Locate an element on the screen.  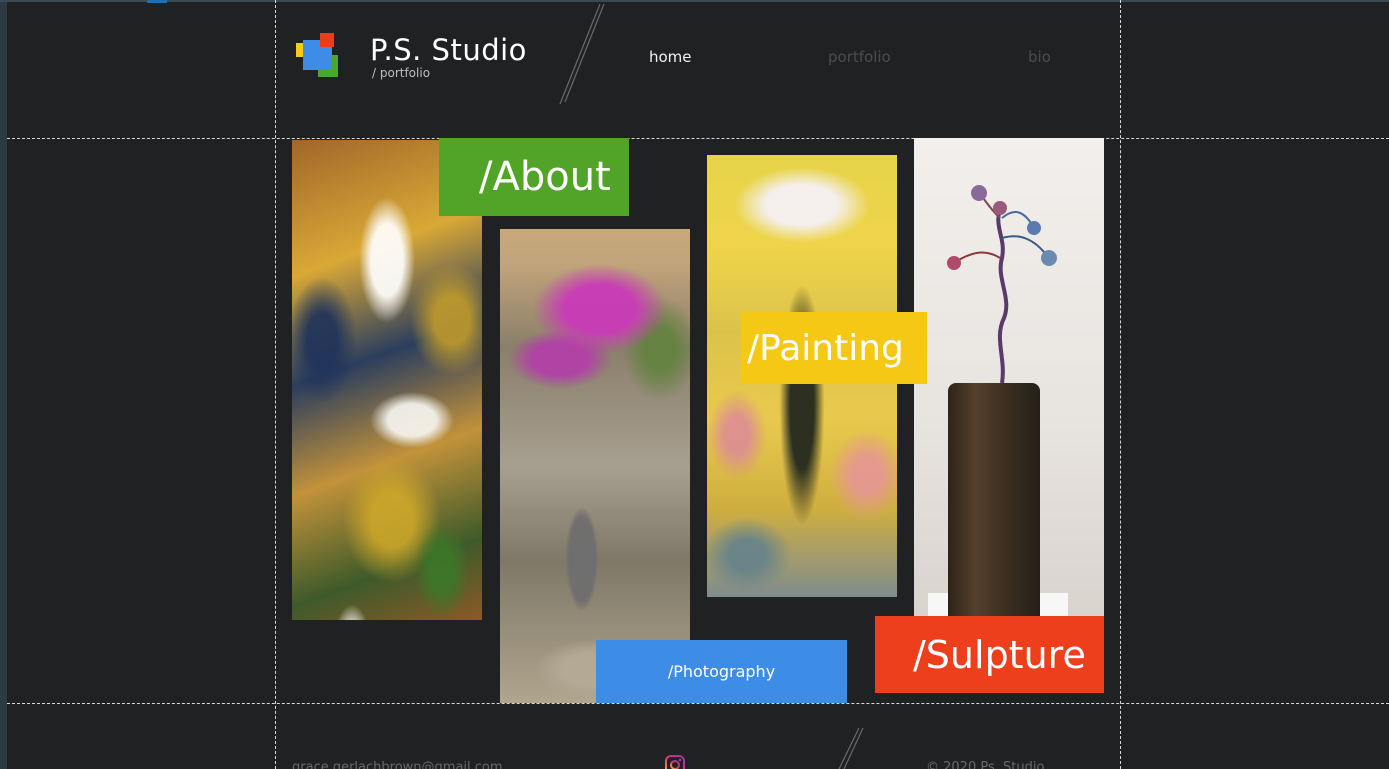
tree-sculpture-image is located at coordinates (1009, 378).